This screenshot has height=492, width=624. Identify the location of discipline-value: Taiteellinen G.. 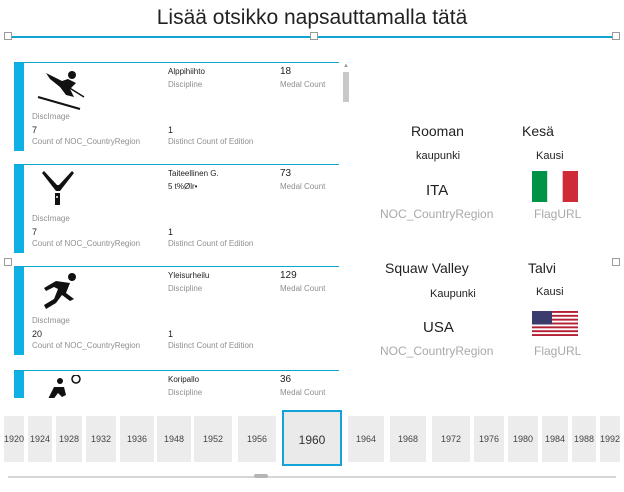
(193, 173).